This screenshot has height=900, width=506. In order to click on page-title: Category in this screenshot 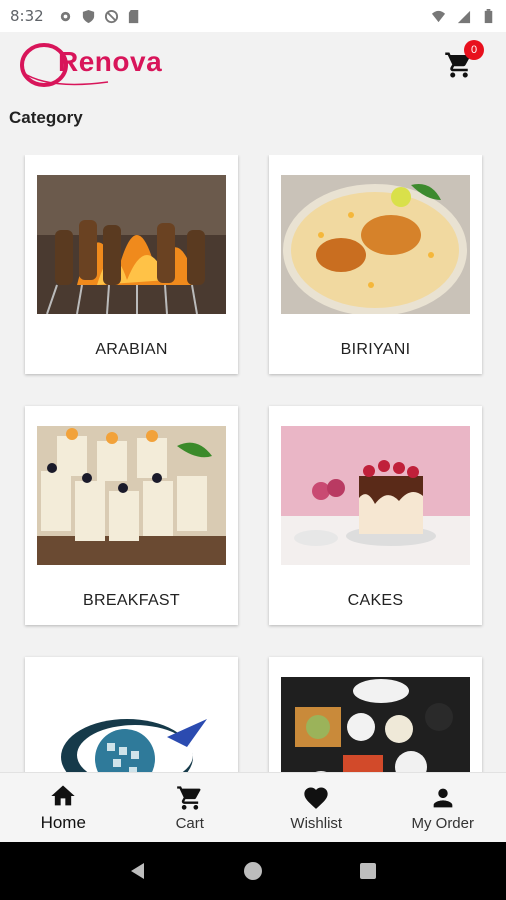, I will do `click(46, 117)`.